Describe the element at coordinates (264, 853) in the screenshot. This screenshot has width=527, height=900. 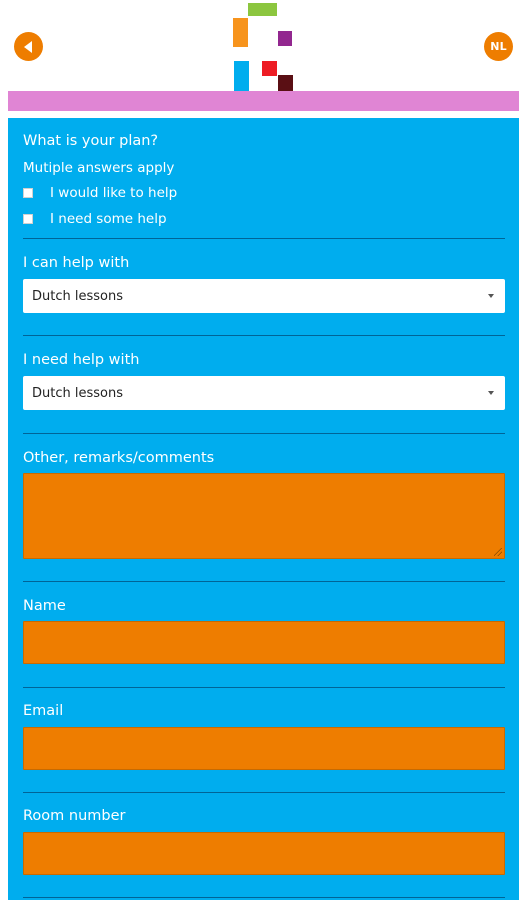
I see `room-input` at that location.